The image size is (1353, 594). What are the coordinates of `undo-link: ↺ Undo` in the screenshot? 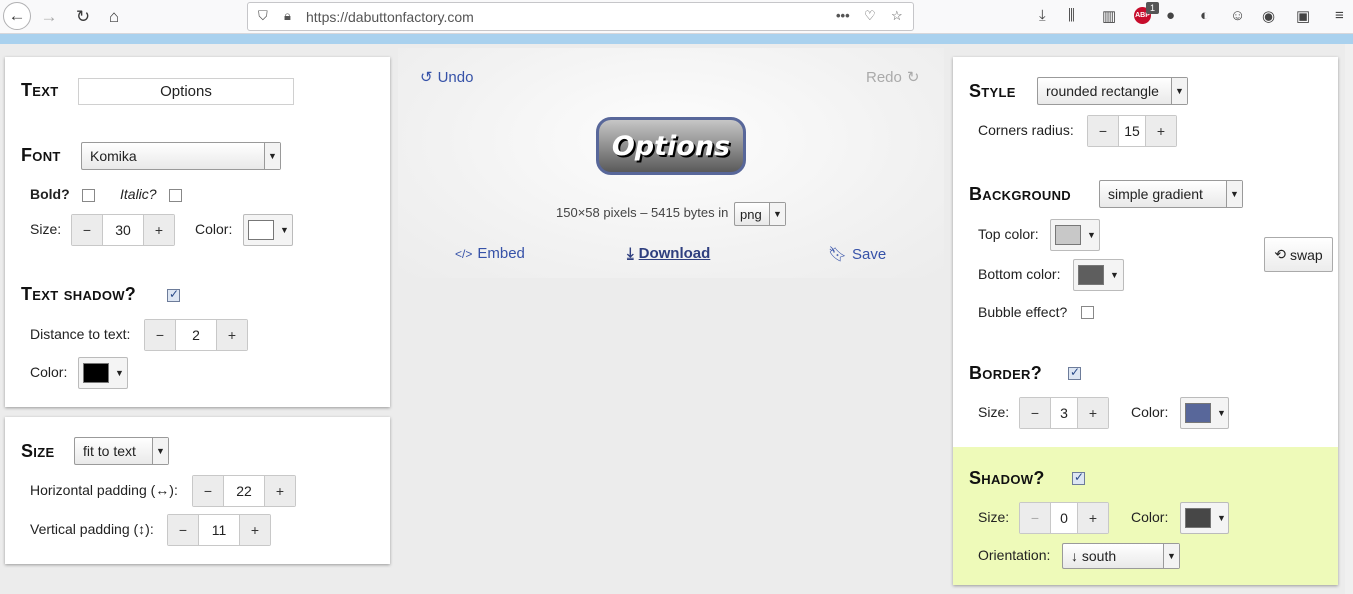 It's located at (446, 77).